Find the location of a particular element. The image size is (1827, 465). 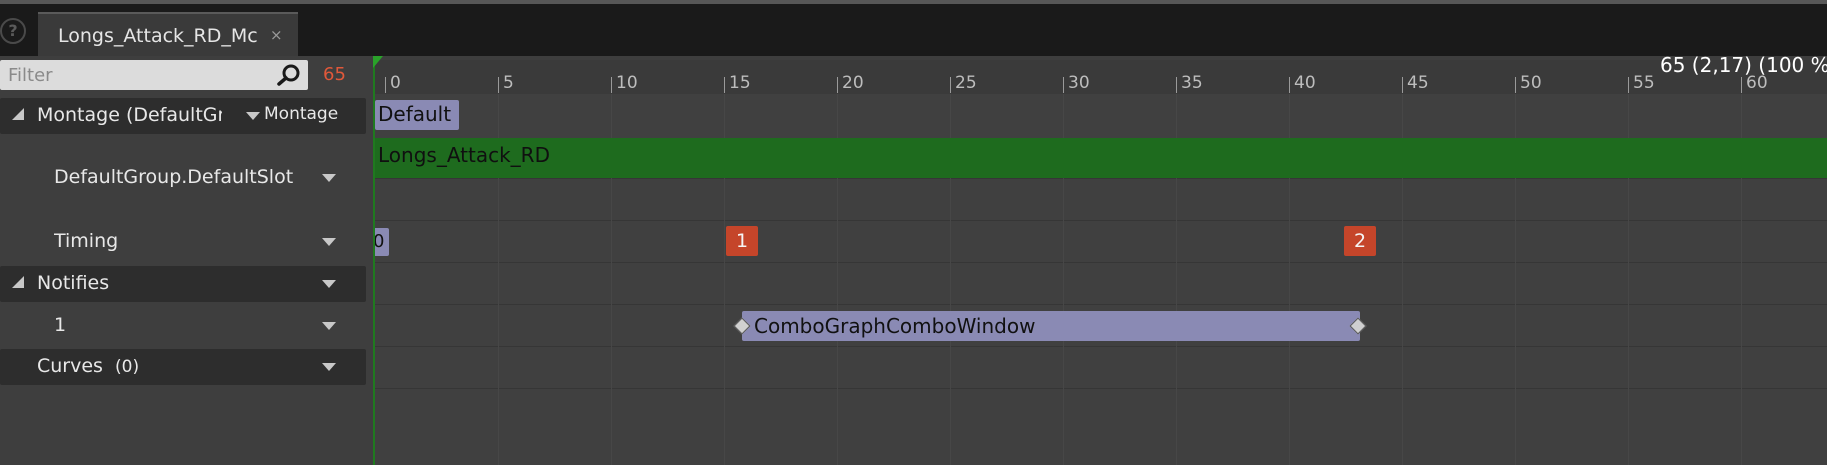

track-curves-label: Curves is located at coordinates (70, 366).